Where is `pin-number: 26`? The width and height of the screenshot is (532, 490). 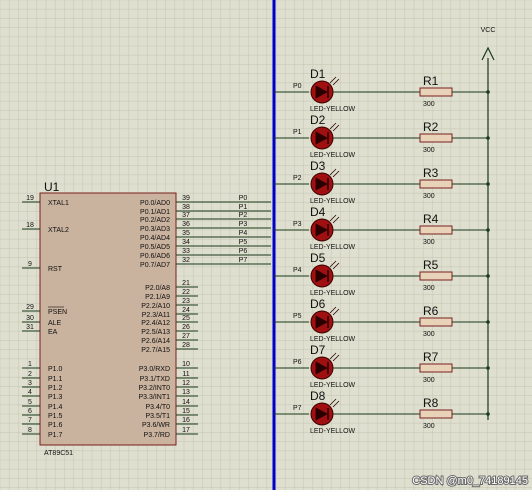 pin-number: 26 is located at coordinates (186, 327).